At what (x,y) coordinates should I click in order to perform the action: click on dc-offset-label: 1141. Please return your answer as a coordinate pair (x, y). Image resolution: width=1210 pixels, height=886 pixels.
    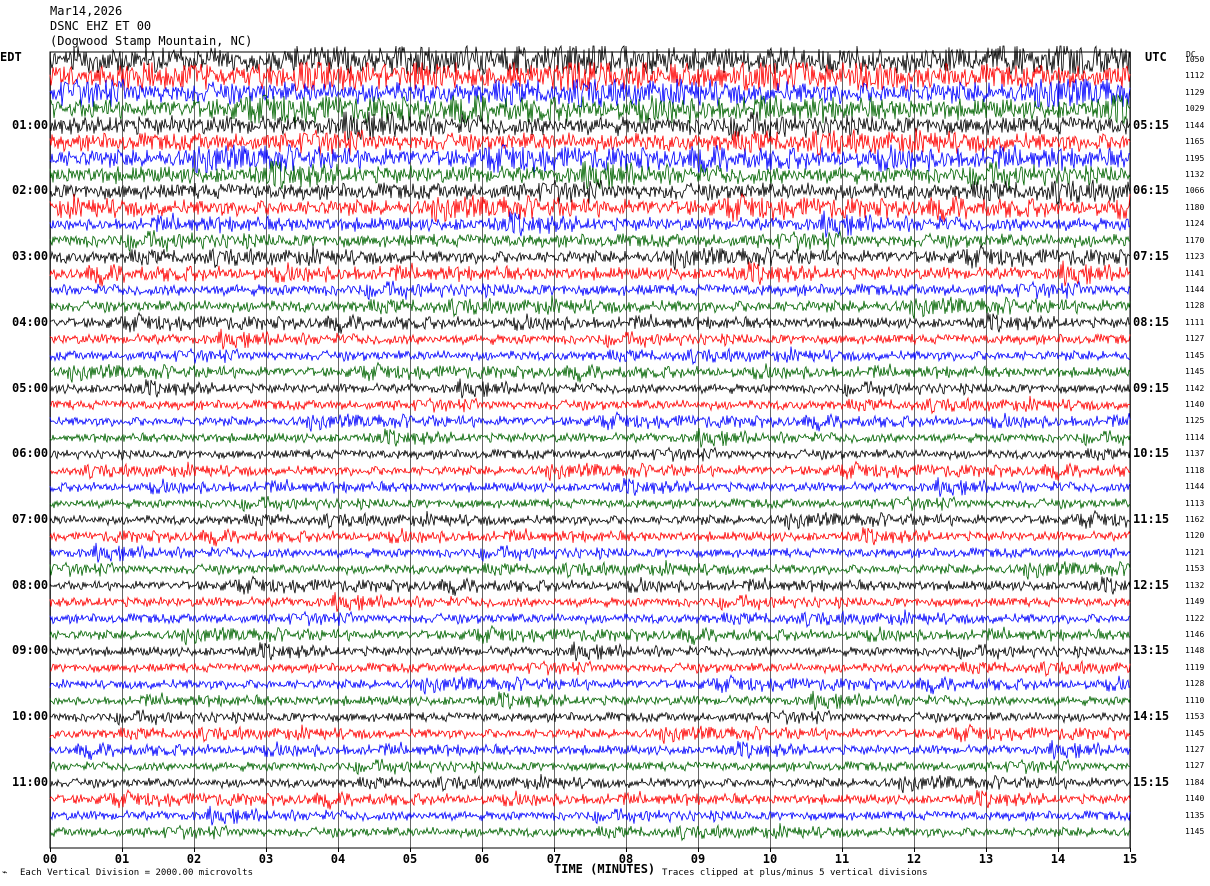
    Looking at the image, I should click on (1195, 273).